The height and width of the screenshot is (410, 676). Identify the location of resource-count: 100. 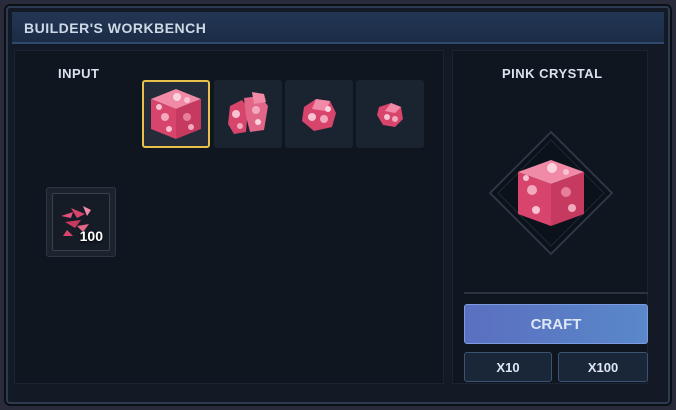
(91, 236).